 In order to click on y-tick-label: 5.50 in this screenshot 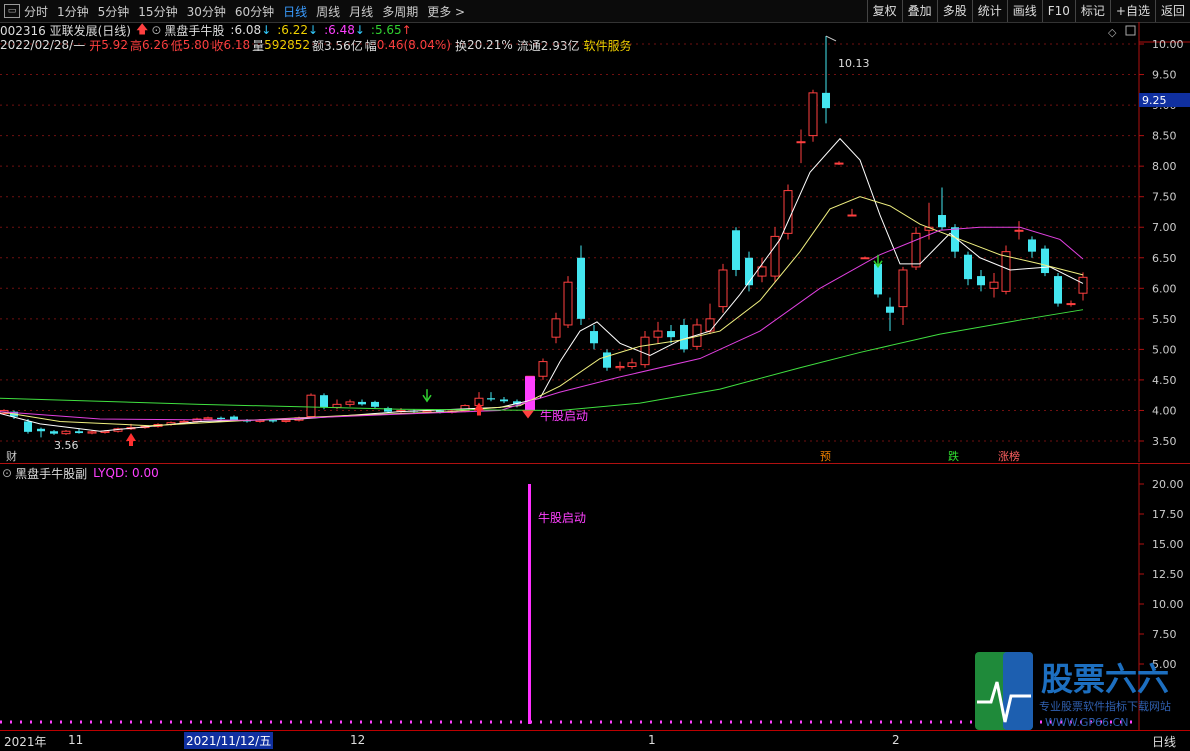, I will do `click(1164, 319)`.